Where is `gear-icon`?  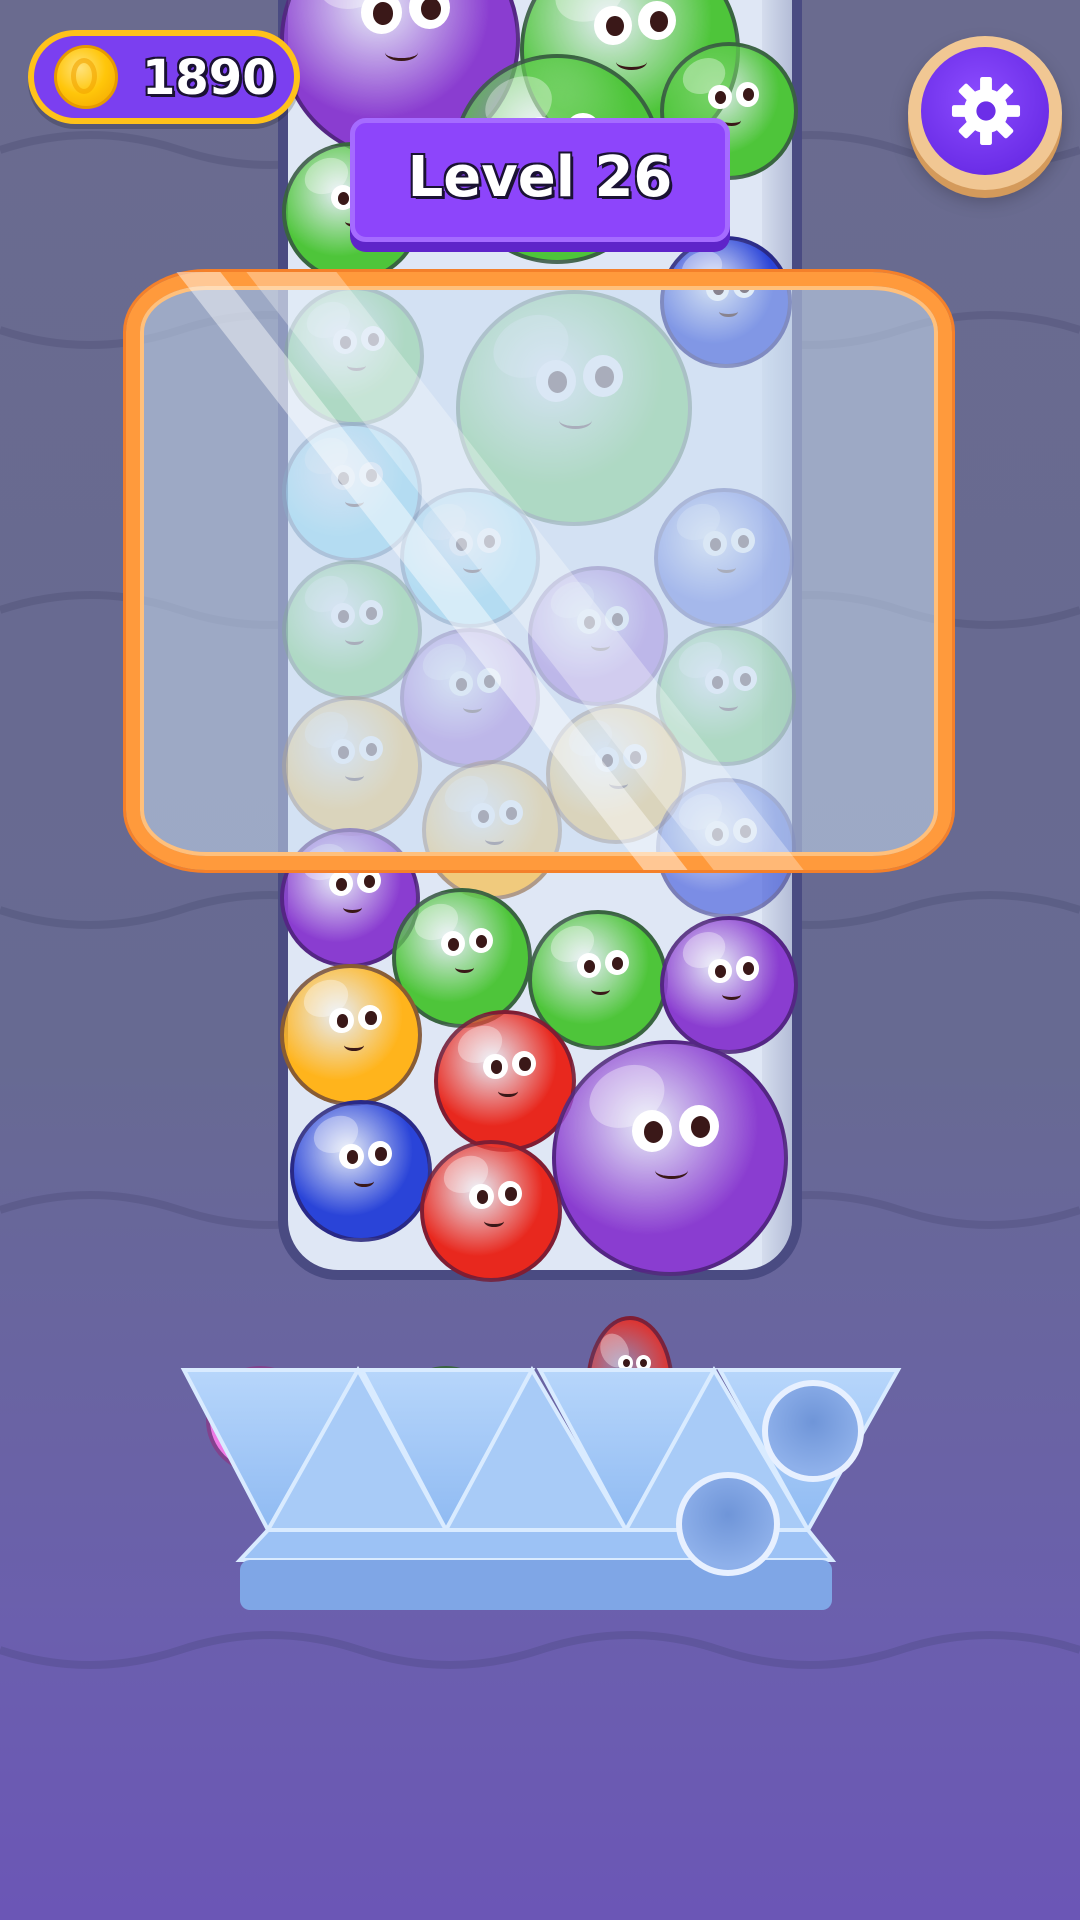
gear-icon is located at coordinates (986, 111).